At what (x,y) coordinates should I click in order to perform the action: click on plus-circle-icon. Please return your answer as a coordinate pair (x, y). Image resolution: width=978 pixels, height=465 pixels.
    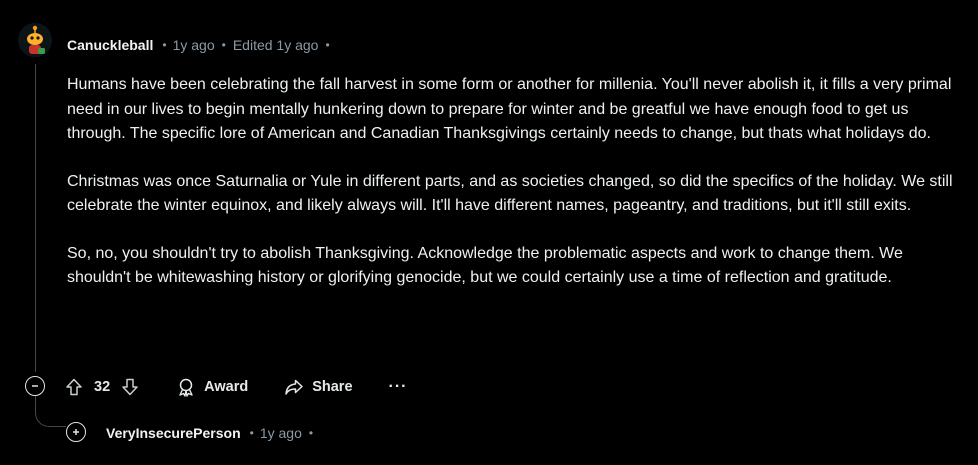
    Looking at the image, I should click on (76, 432).